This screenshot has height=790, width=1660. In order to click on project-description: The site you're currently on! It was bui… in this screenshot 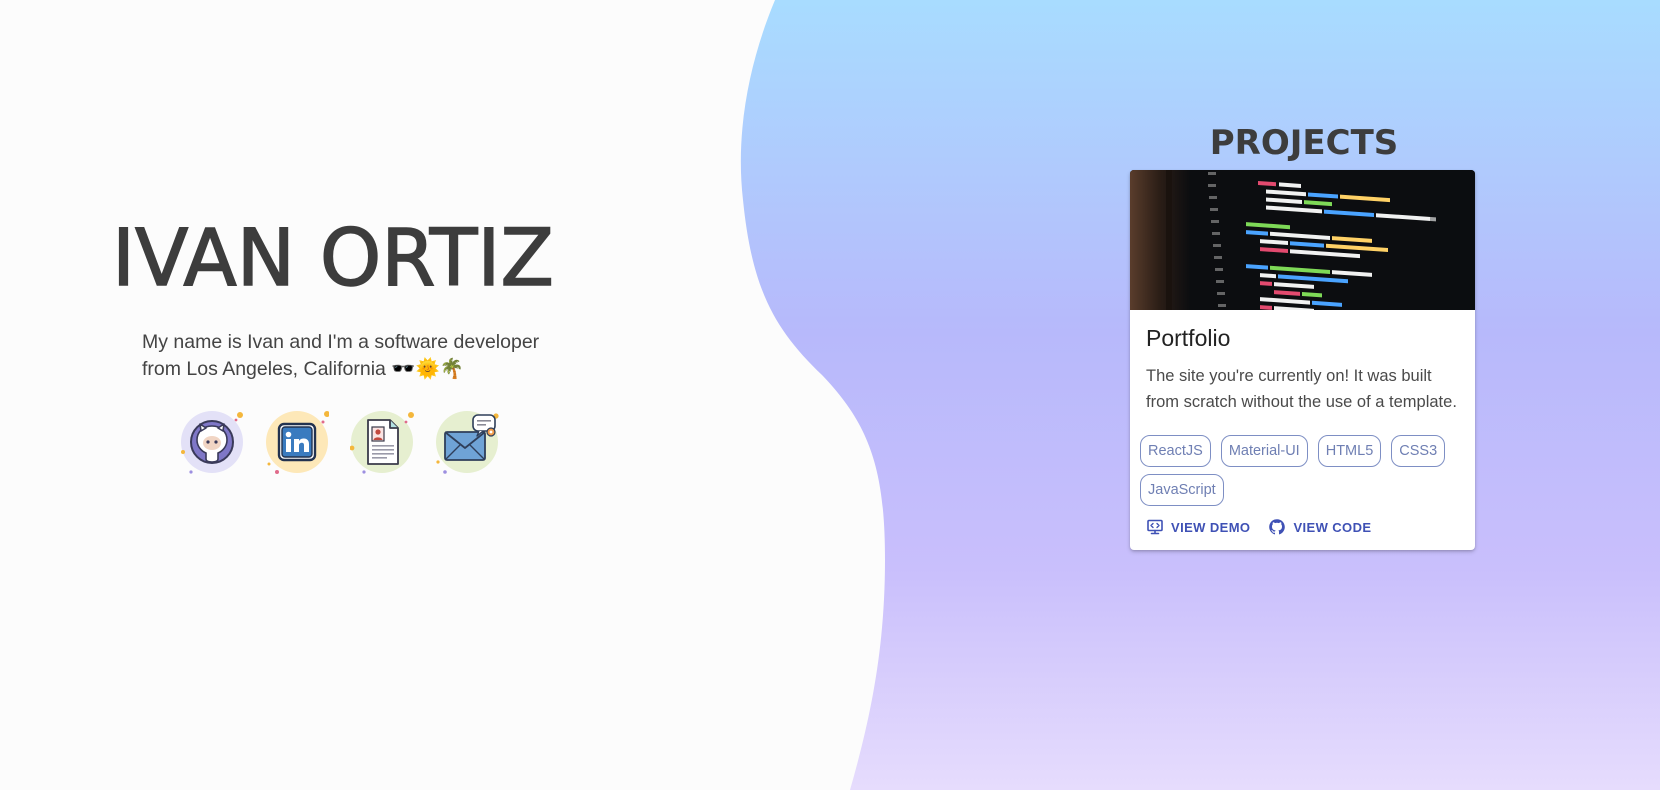, I will do `click(1301, 389)`.